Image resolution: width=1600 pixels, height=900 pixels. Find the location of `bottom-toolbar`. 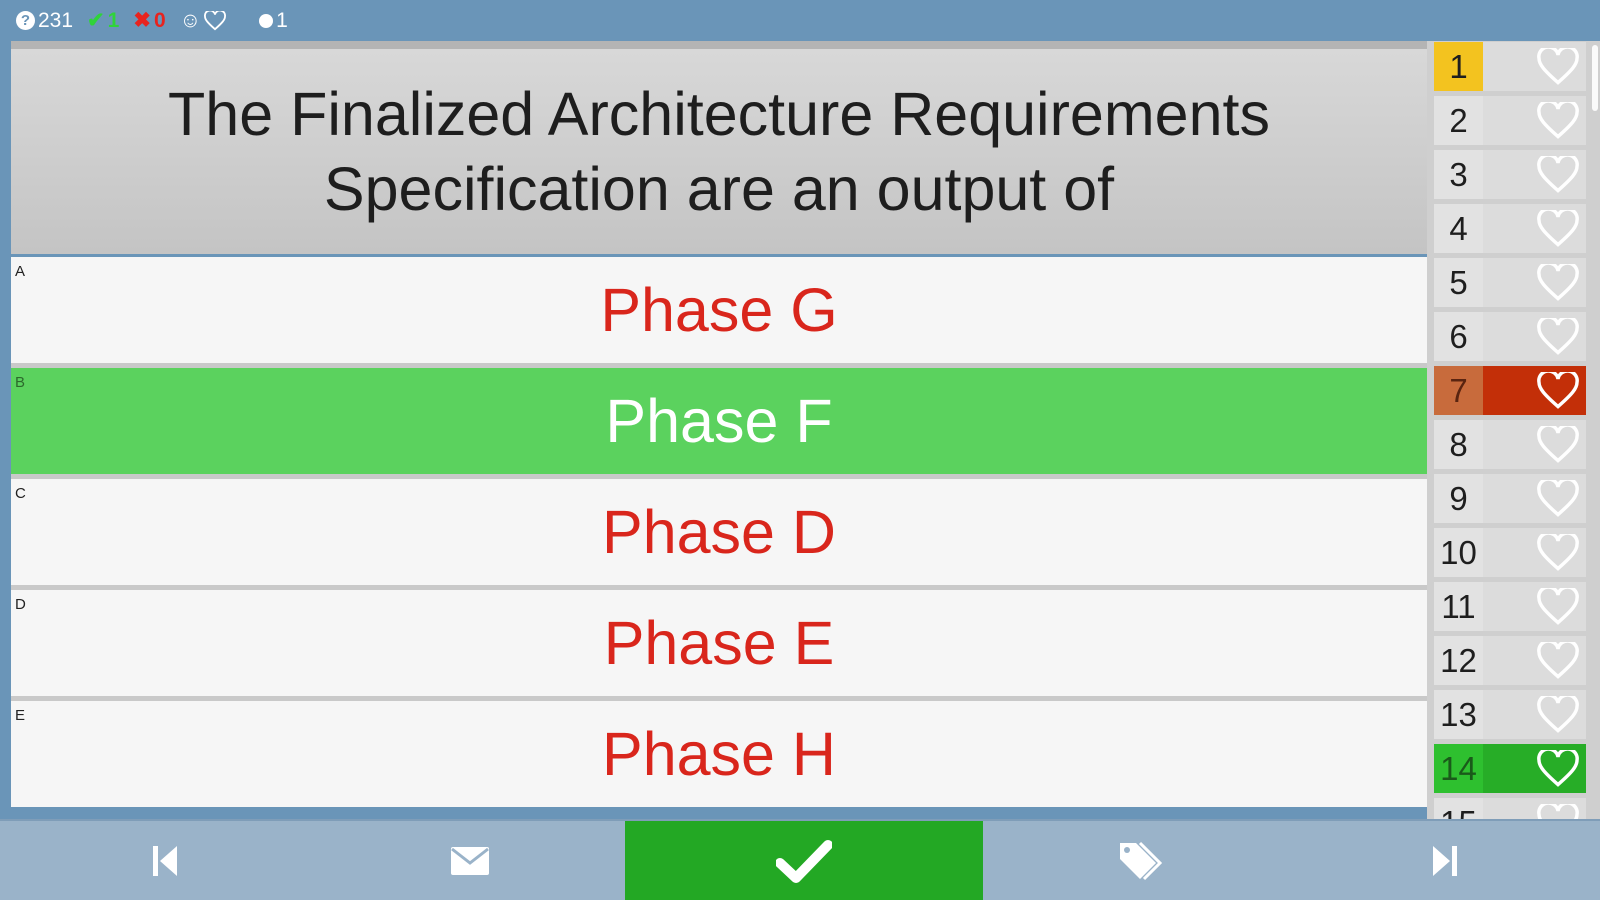

bottom-toolbar is located at coordinates (800, 859).